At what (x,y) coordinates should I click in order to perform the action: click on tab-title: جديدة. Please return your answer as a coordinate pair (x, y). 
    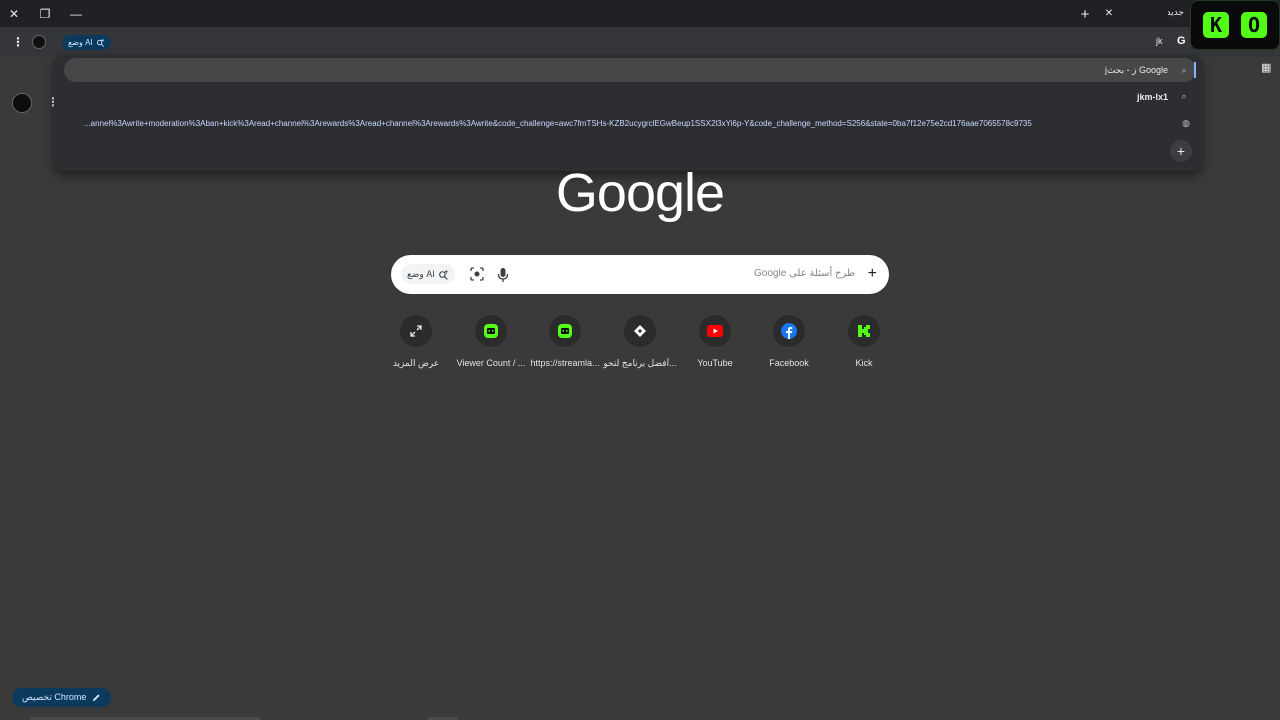
    Looking at the image, I should click on (1176, 12).